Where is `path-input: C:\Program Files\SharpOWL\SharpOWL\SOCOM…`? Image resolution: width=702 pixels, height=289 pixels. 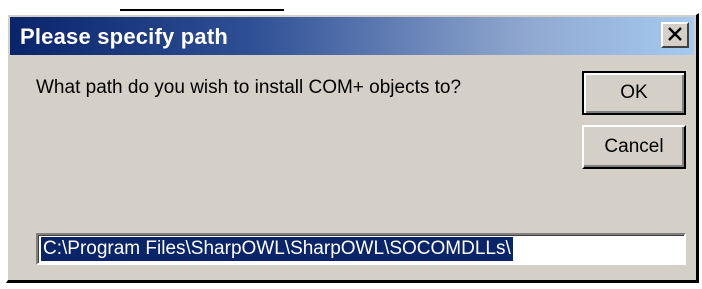 path-input: C:\Program Files\SharpOWL\SharpOWL\SOCOM… is located at coordinates (361, 249).